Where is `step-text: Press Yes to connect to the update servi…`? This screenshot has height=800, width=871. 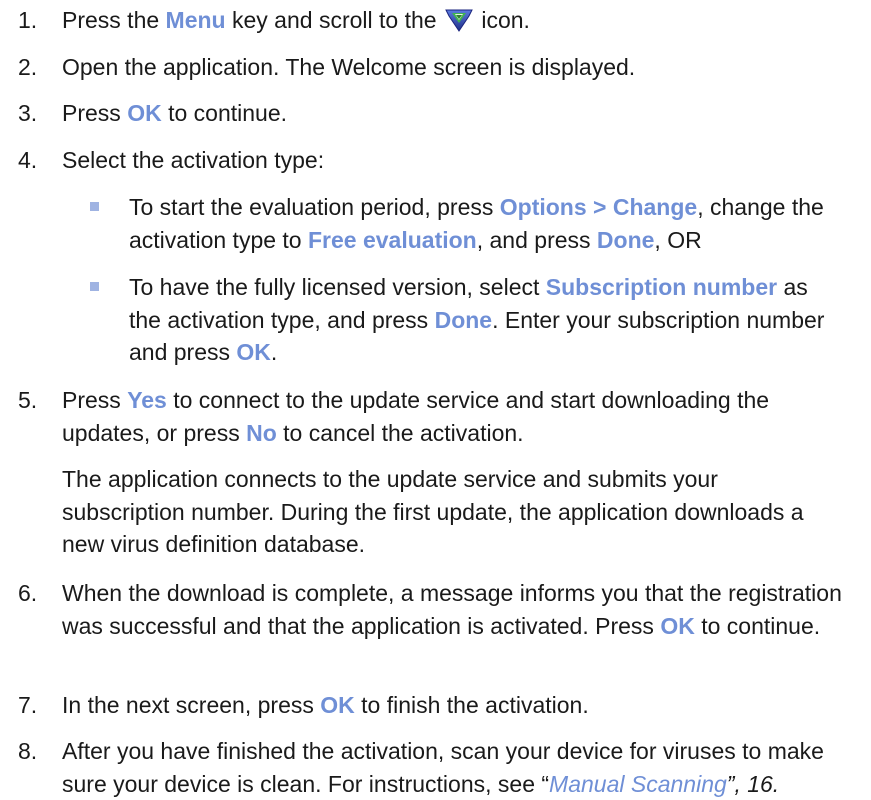
step-text: Press Yes to connect to the update servi… is located at coordinates (416, 416).